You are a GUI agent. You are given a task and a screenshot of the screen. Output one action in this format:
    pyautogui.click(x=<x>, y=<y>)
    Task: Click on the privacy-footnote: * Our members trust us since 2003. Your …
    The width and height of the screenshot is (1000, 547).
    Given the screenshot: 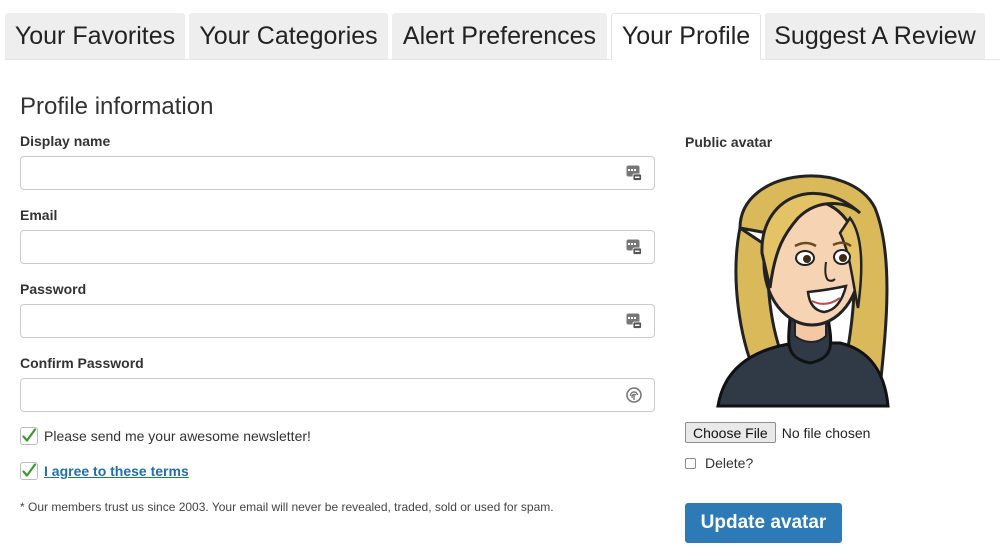 What is the action you would take?
    pyautogui.click(x=287, y=507)
    